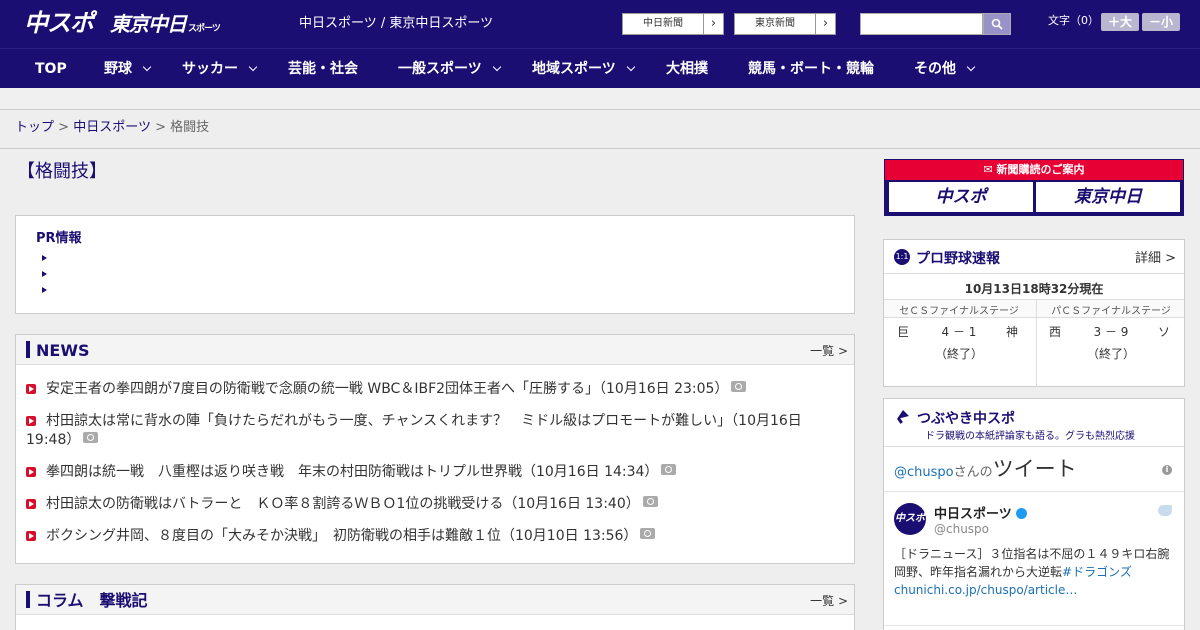 This screenshot has width=1200, height=630. What do you see at coordinates (1040, 169) in the screenshot?
I see `subscription-title-text: 新聞購読のご案内` at bounding box center [1040, 169].